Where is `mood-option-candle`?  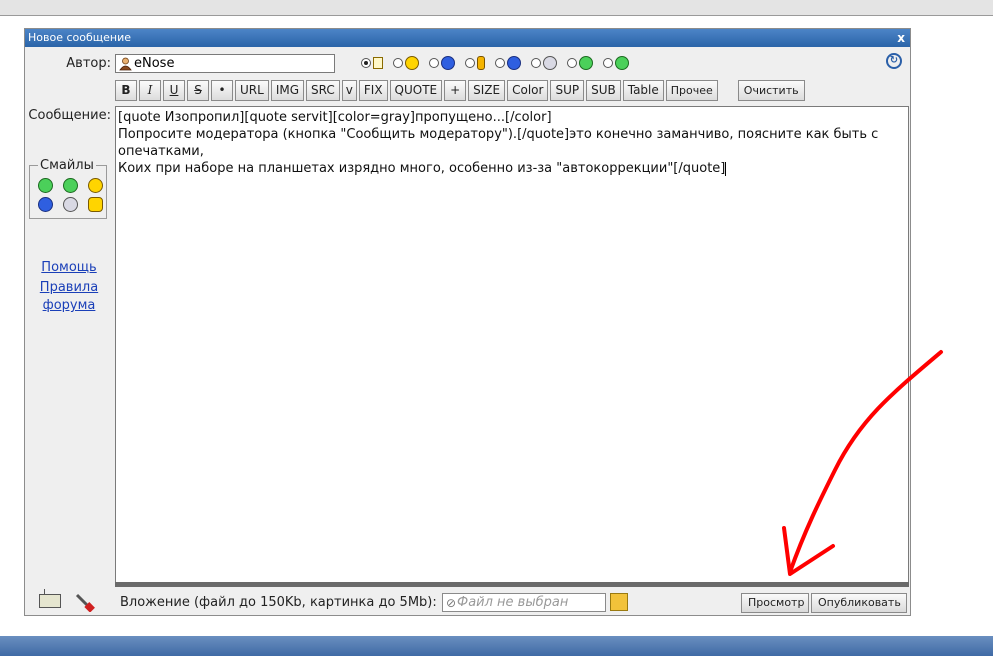
mood-option-candle is located at coordinates (475, 63).